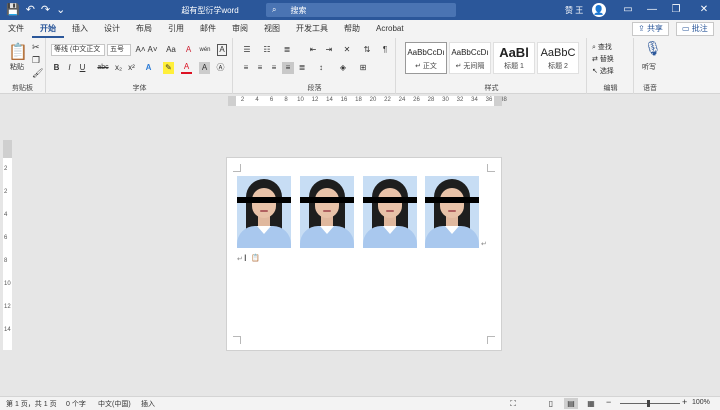  I want to click on copy-icon: ❐, so click(36, 60).